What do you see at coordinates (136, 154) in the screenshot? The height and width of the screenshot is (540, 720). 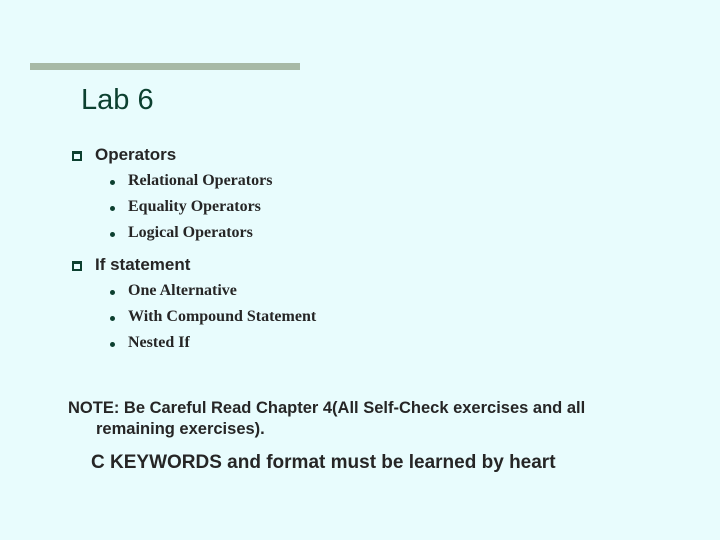 I see `section-heading: Operators` at bounding box center [136, 154].